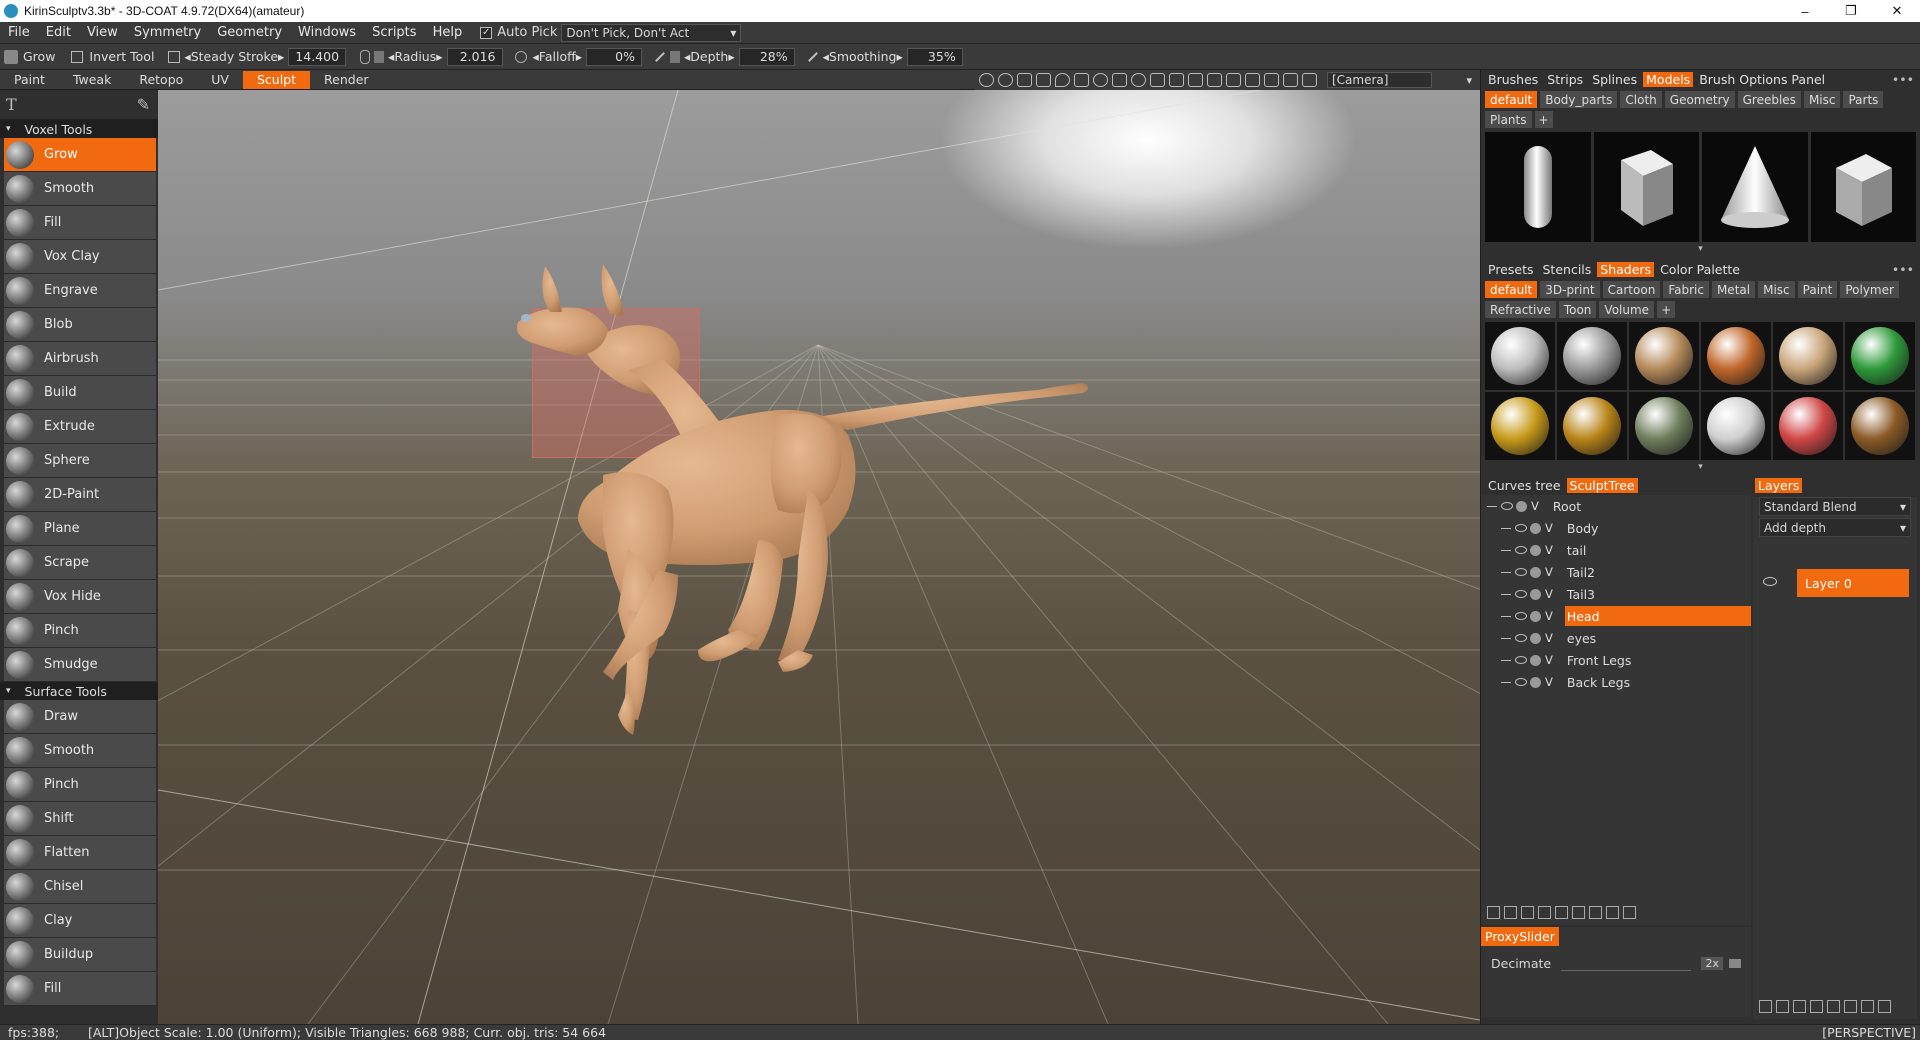 The width and height of the screenshot is (1920, 1040). What do you see at coordinates (1835, 506) in the screenshot?
I see `blend-mode-select: Standard Blend ▾` at bounding box center [1835, 506].